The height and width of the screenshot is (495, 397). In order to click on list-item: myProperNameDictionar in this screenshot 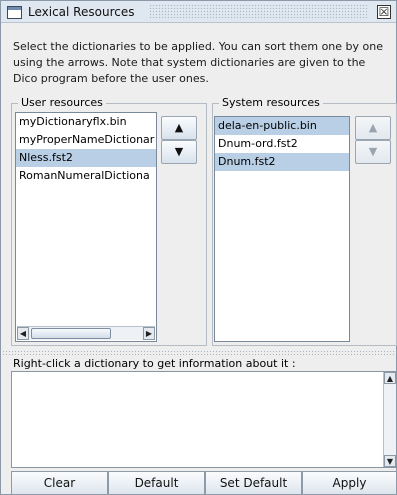, I will do `click(86, 140)`.